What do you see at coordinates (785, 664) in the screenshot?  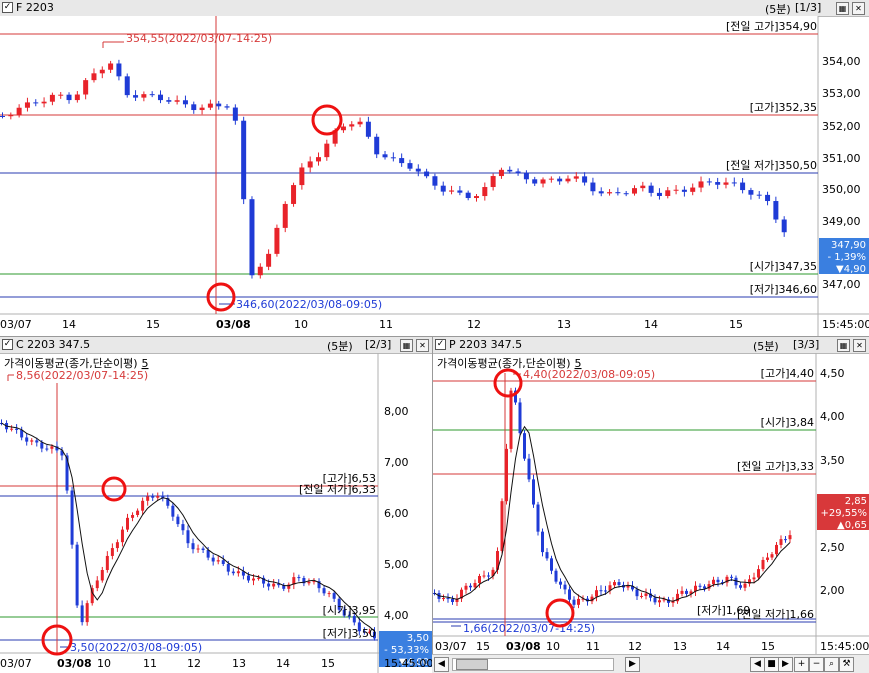 I see `play-icon: ▶` at bounding box center [785, 664].